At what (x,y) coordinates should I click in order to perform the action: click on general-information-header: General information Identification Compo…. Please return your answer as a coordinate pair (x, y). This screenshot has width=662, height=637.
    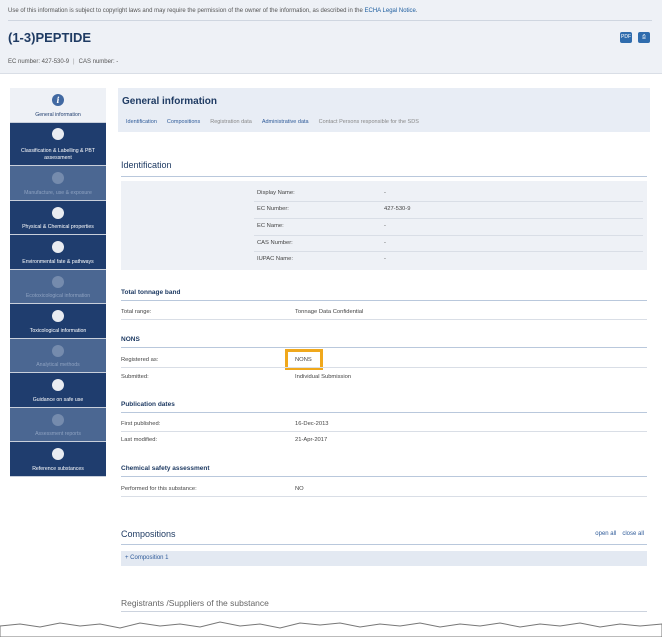
    Looking at the image, I should click on (384, 110).